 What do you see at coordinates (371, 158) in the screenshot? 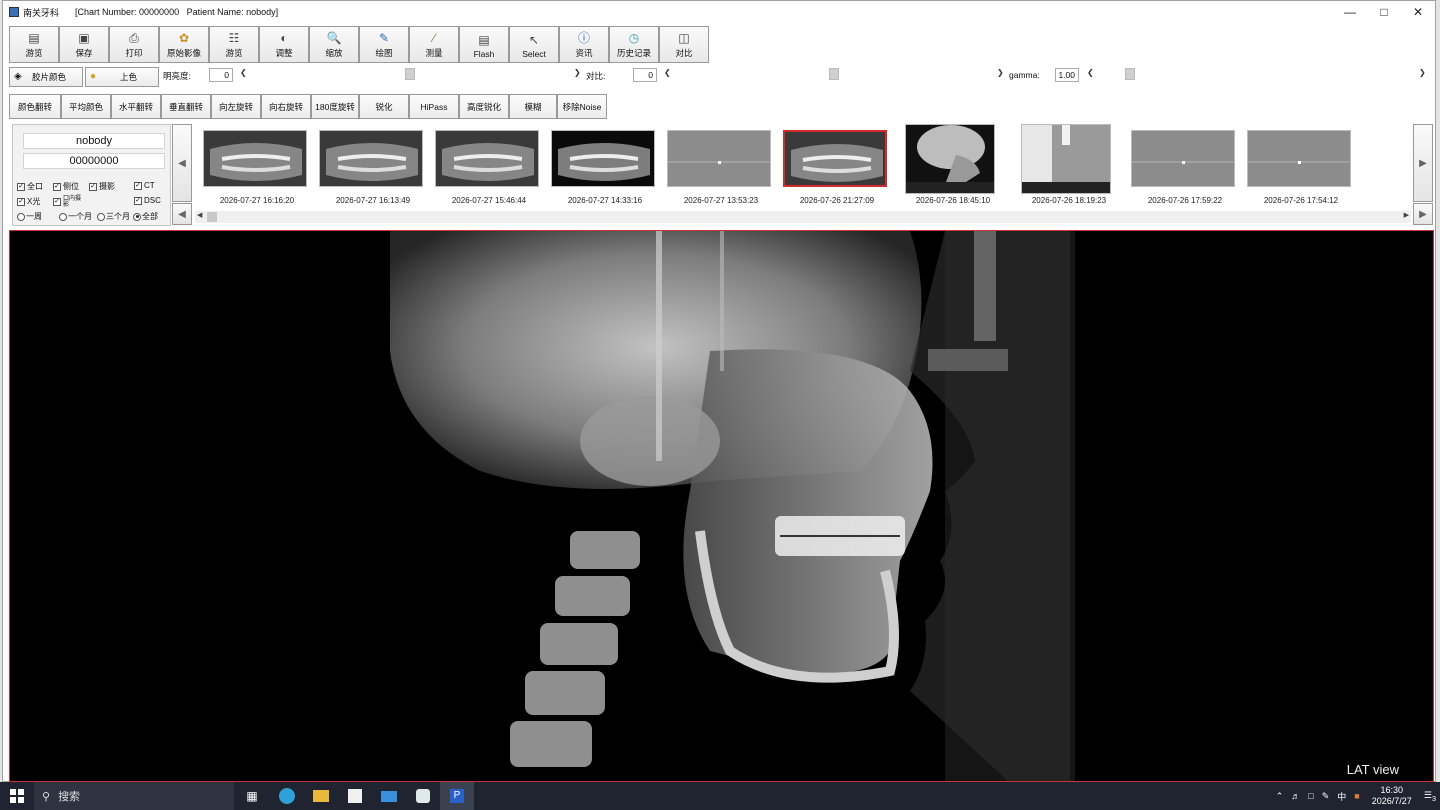
I see `thumbnail-image` at bounding box center [371, 158].